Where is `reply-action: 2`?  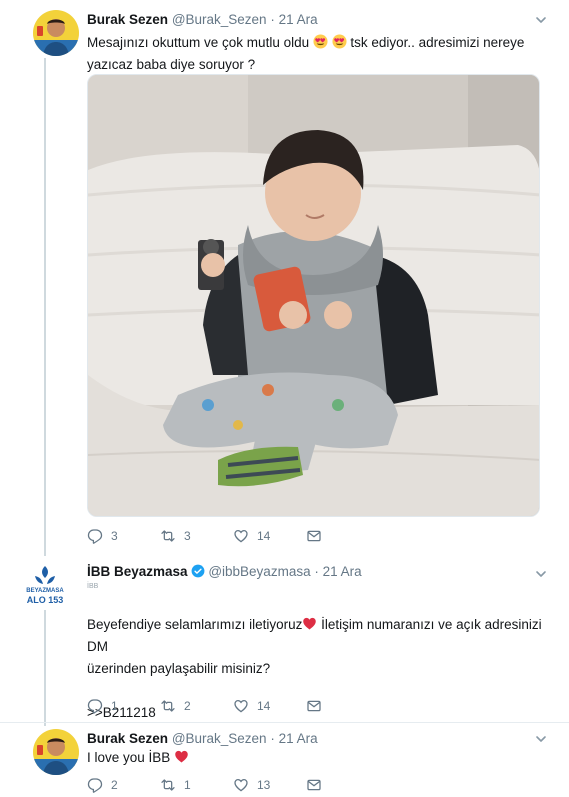
reply-action: 2 is located at coordinates (102, 785).